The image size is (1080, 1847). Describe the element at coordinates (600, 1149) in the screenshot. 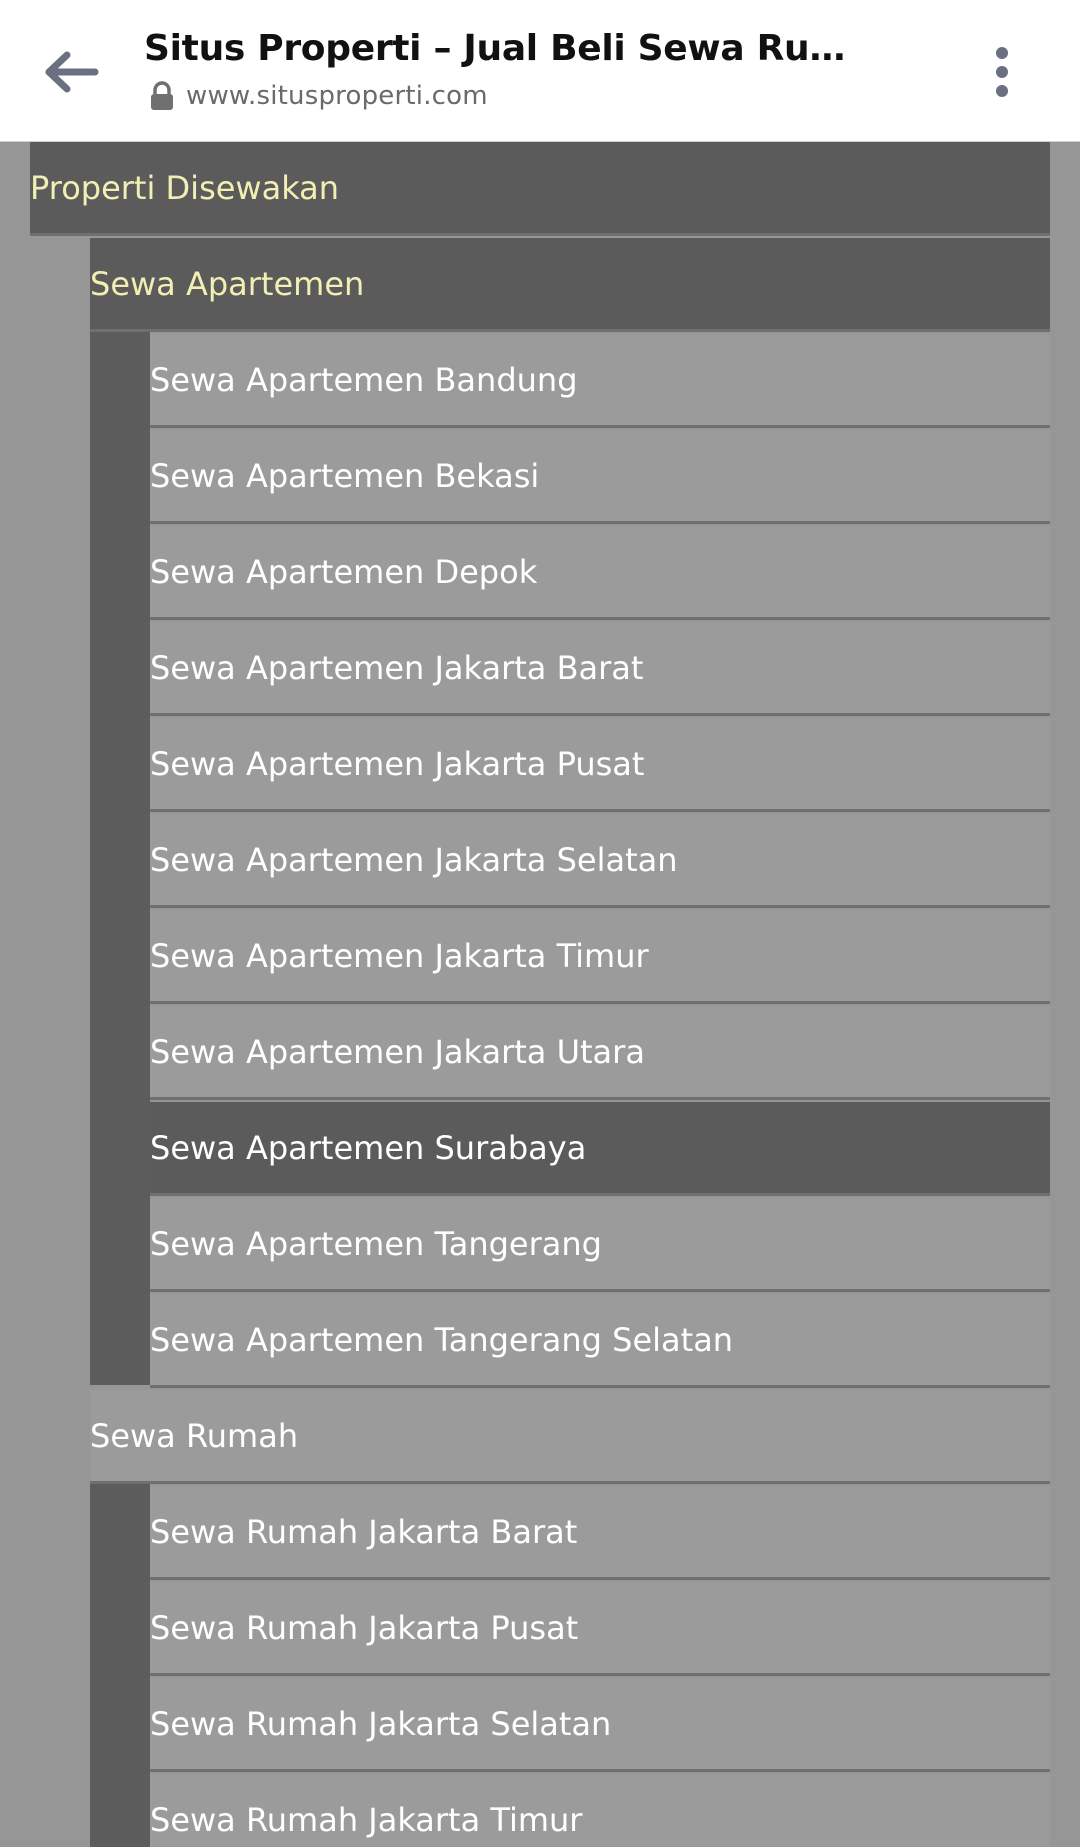

I see `menu-item-apartemen-surabaya: Sewa Apartemen Surabaya` at that location.